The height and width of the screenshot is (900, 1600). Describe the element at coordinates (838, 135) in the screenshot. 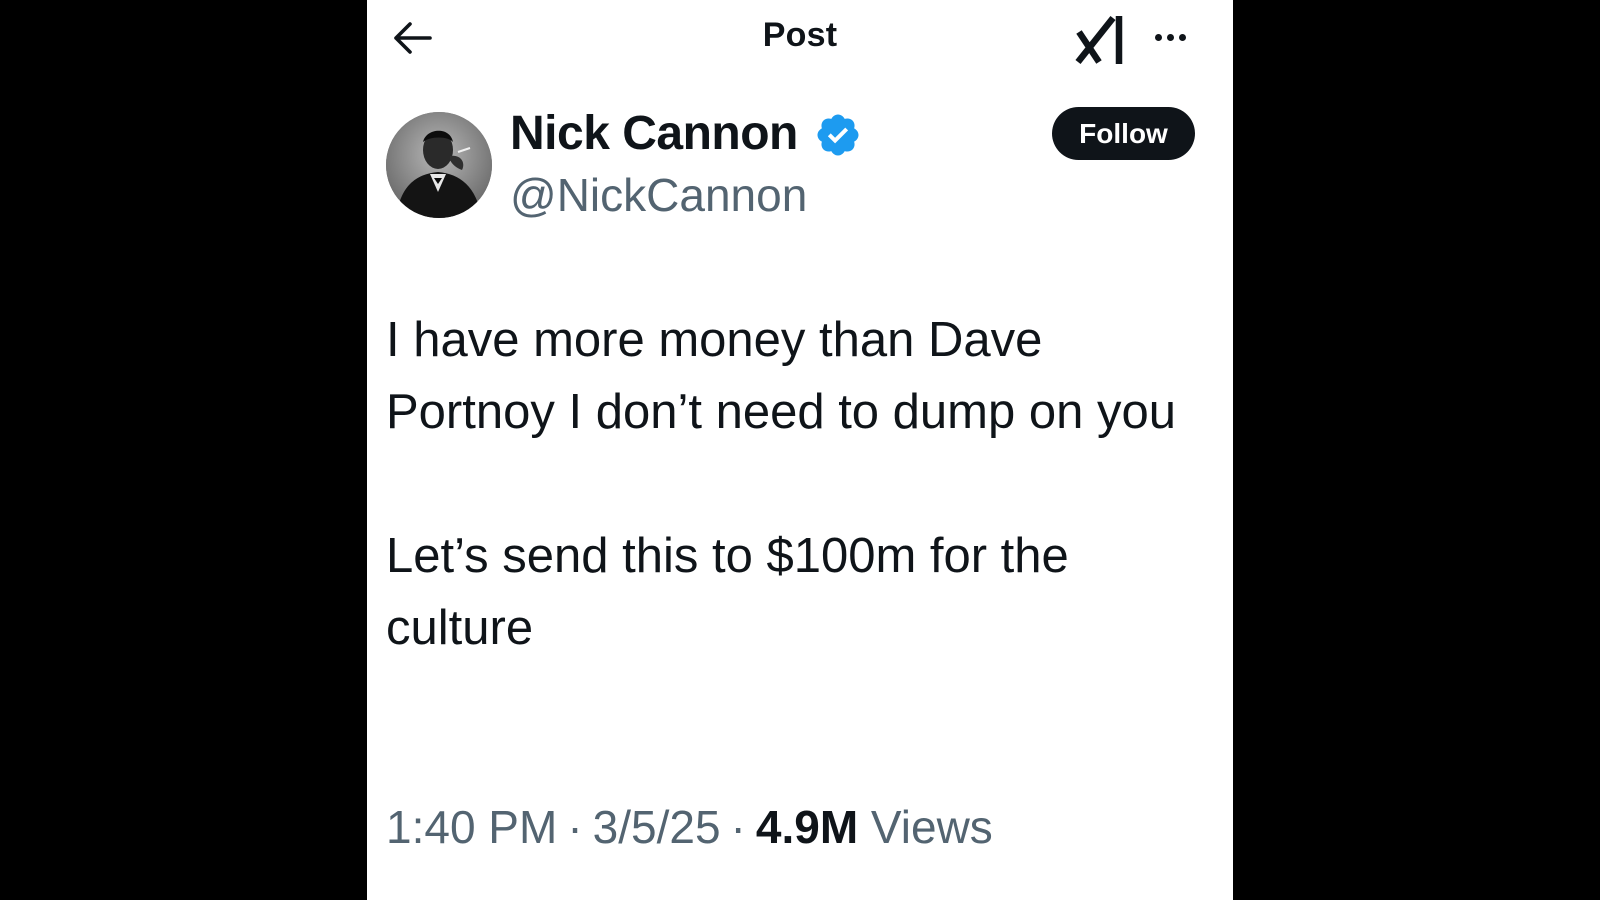

I see `verified-badge-icon` at that location.